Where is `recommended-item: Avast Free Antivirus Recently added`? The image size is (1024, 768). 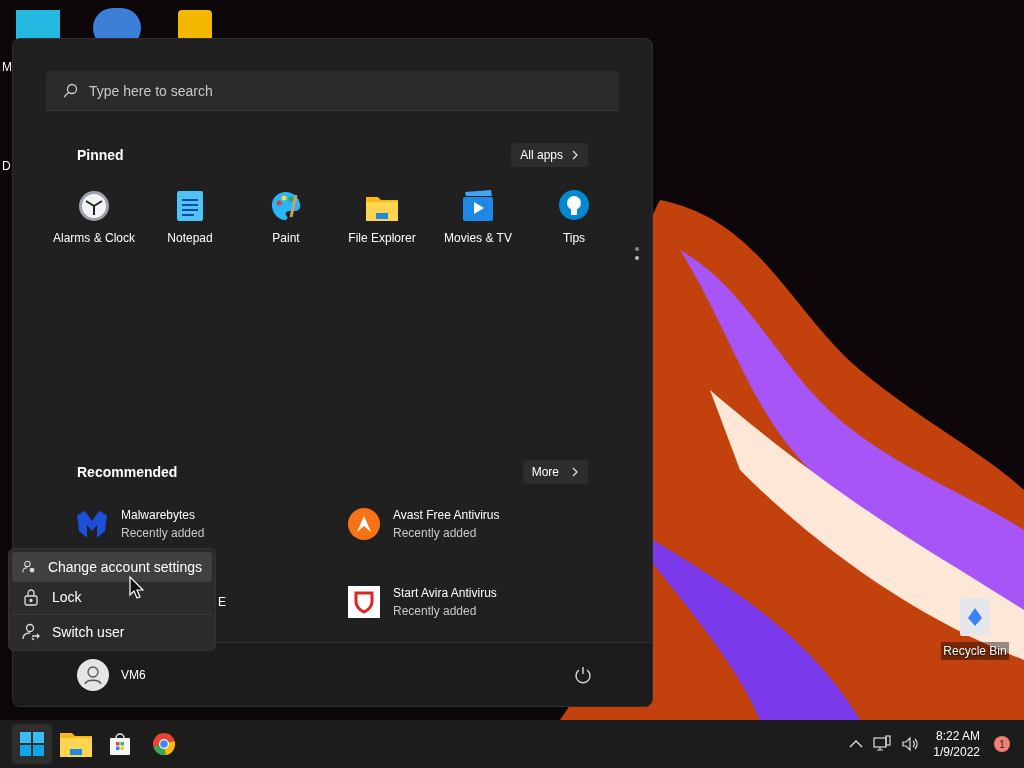
recommended-item: Avast Free Antivirus Recently added is located at coordinates (483, 524).